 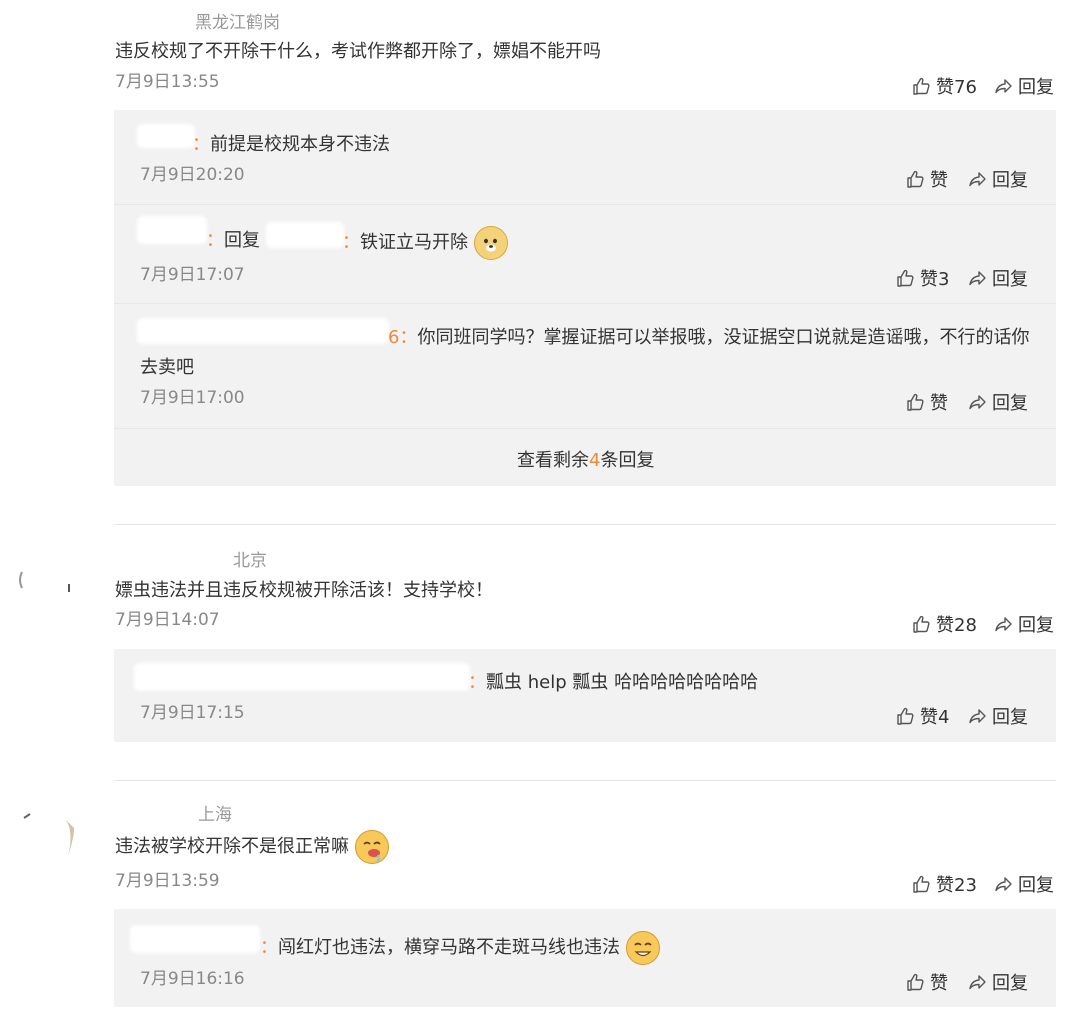 I want to click on reply-text: 瓢虫 help 瓢虫 哈哈哈哈哈哈哈哈, so click(x=622, y=682).